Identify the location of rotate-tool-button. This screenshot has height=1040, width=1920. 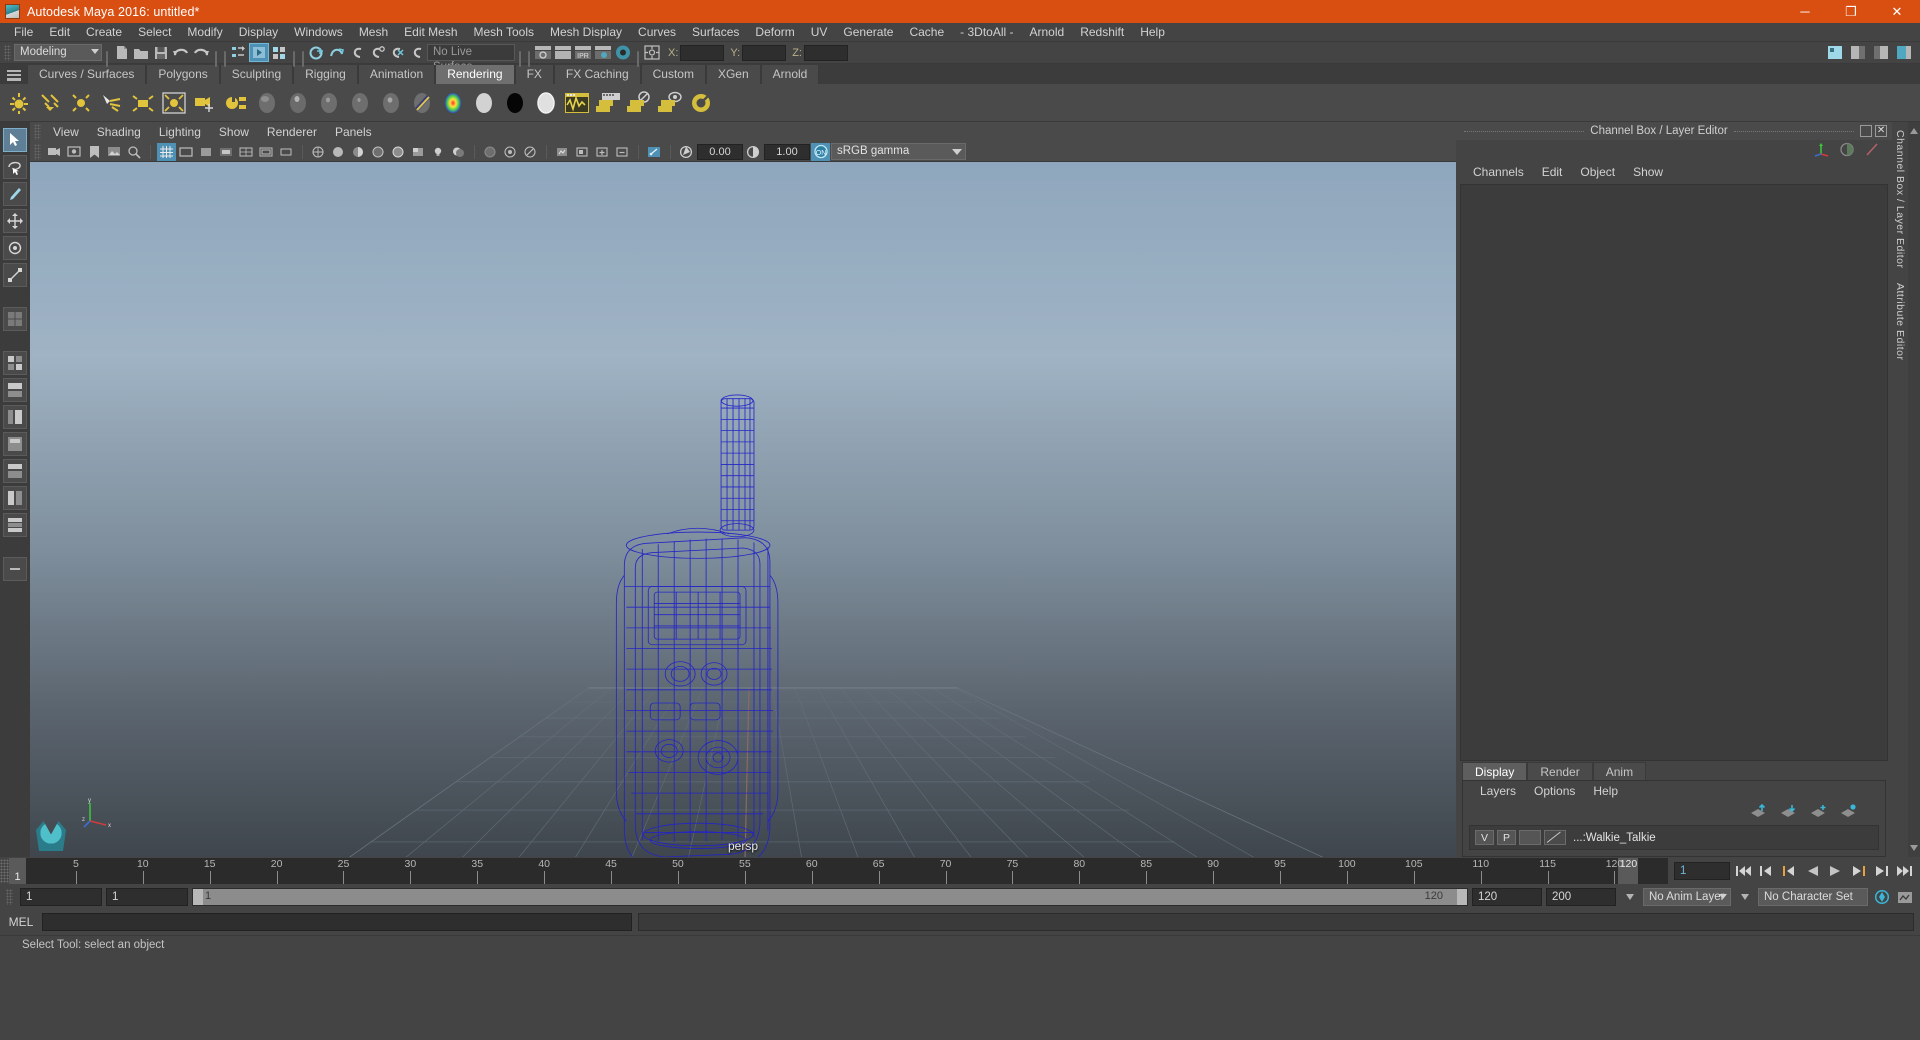
(15, 248).